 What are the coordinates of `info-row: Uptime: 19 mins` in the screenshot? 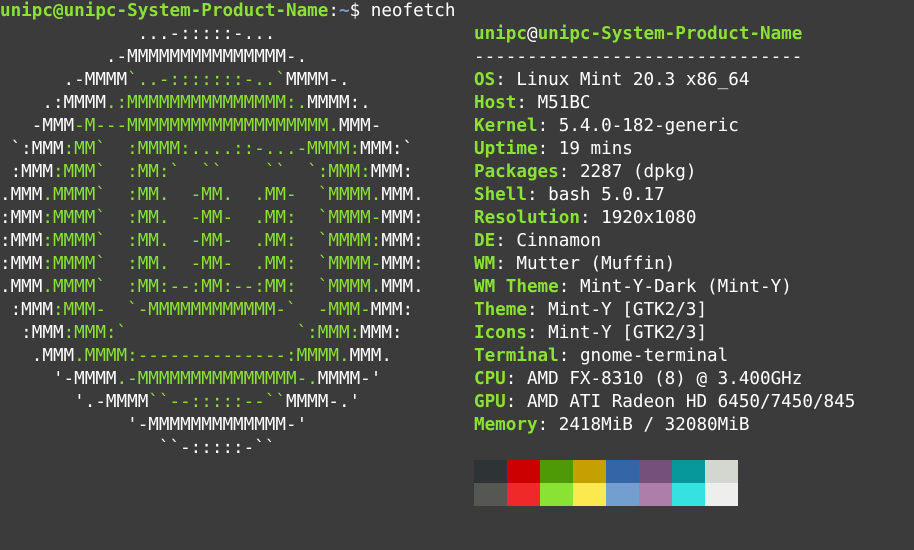 It's located at (553, 149).